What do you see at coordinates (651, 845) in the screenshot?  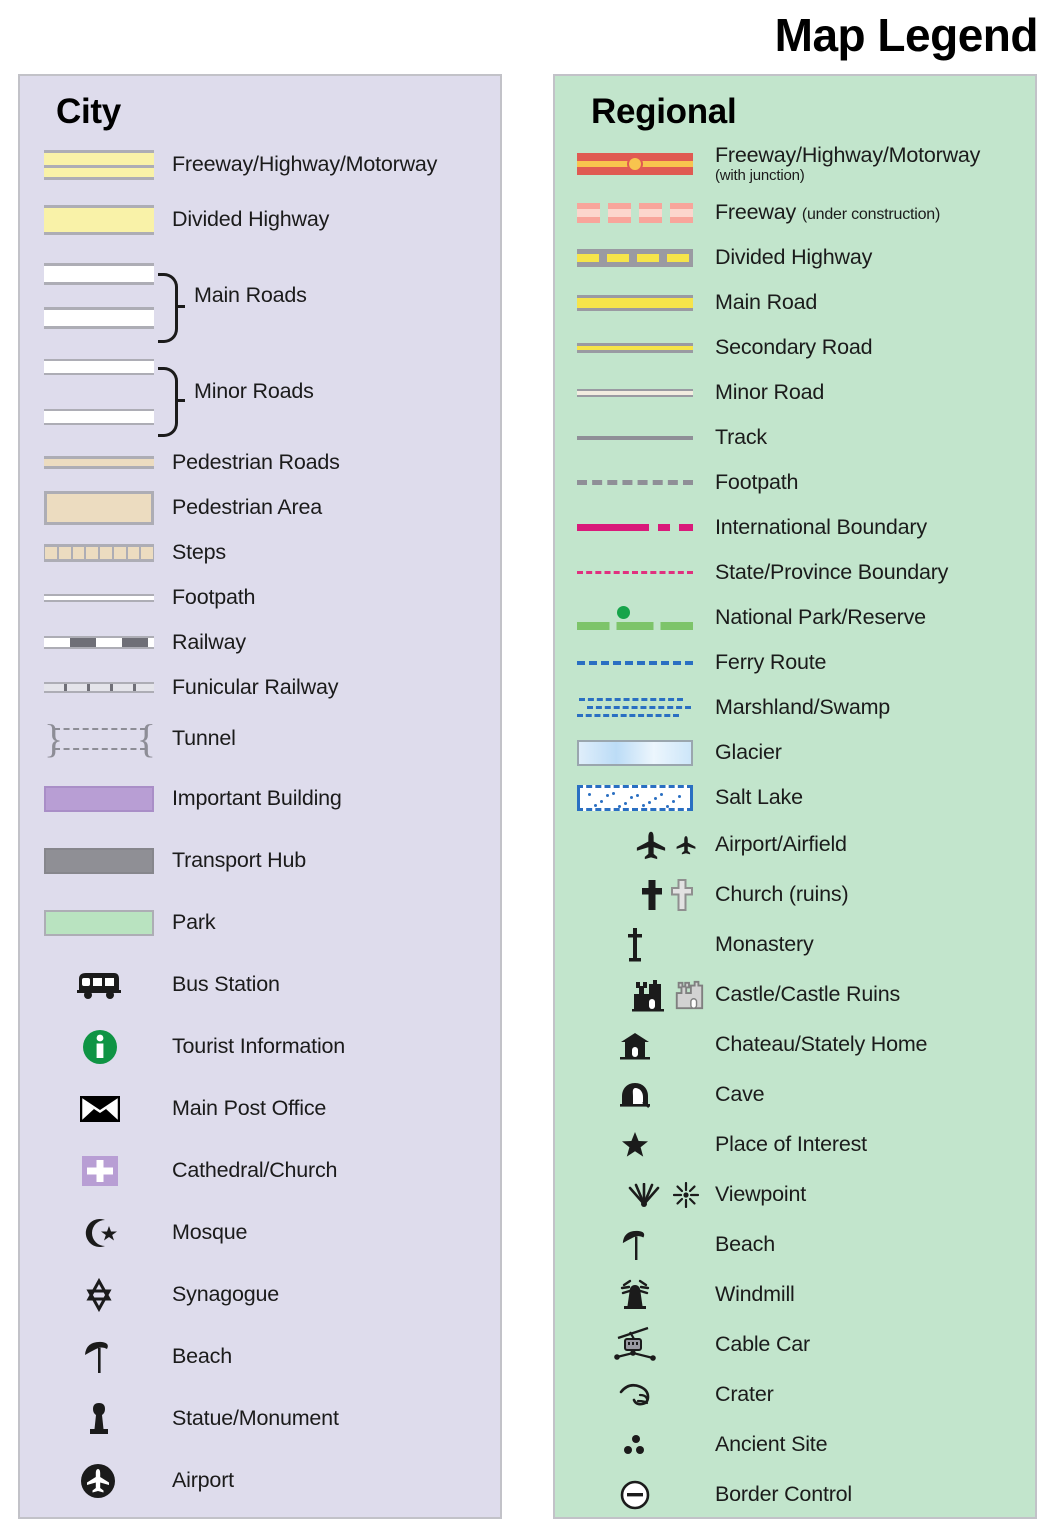 I see `airplane-icon` at bounding box center [651, 845].